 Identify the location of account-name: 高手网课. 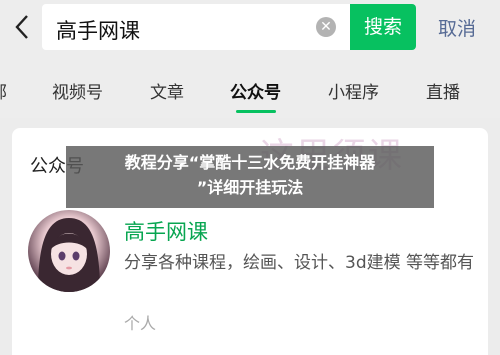
(166, 231).